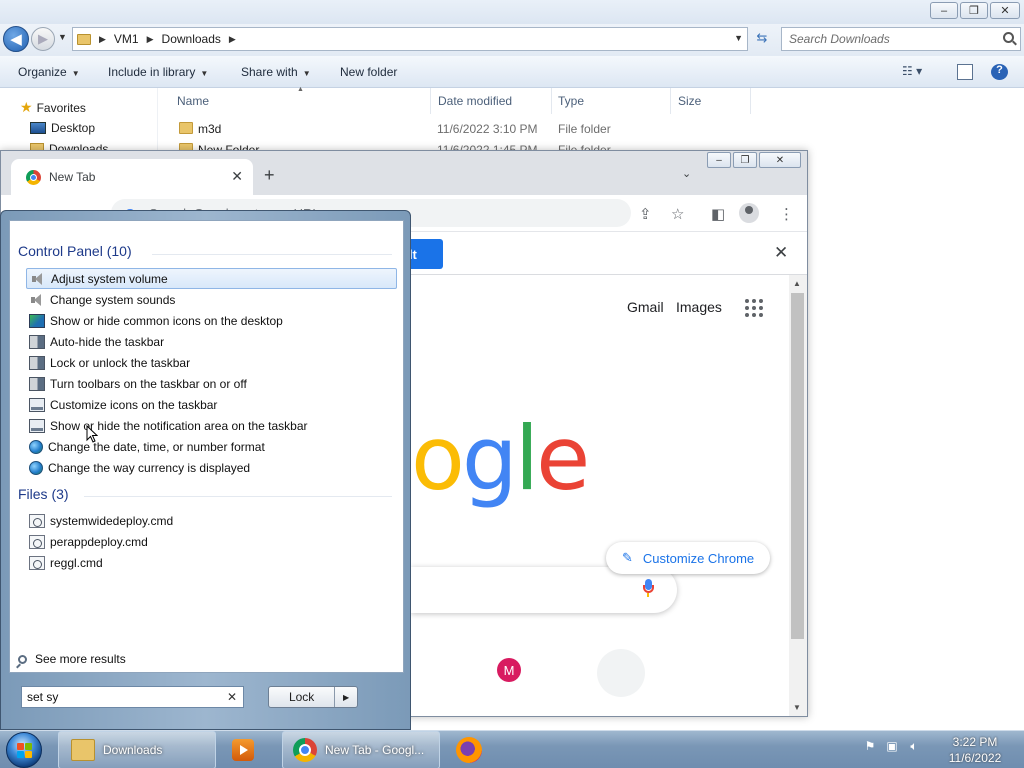 The image size is (1024, 768). I want to click on nav-favorites: ★ Favorites, so click(53, 107).